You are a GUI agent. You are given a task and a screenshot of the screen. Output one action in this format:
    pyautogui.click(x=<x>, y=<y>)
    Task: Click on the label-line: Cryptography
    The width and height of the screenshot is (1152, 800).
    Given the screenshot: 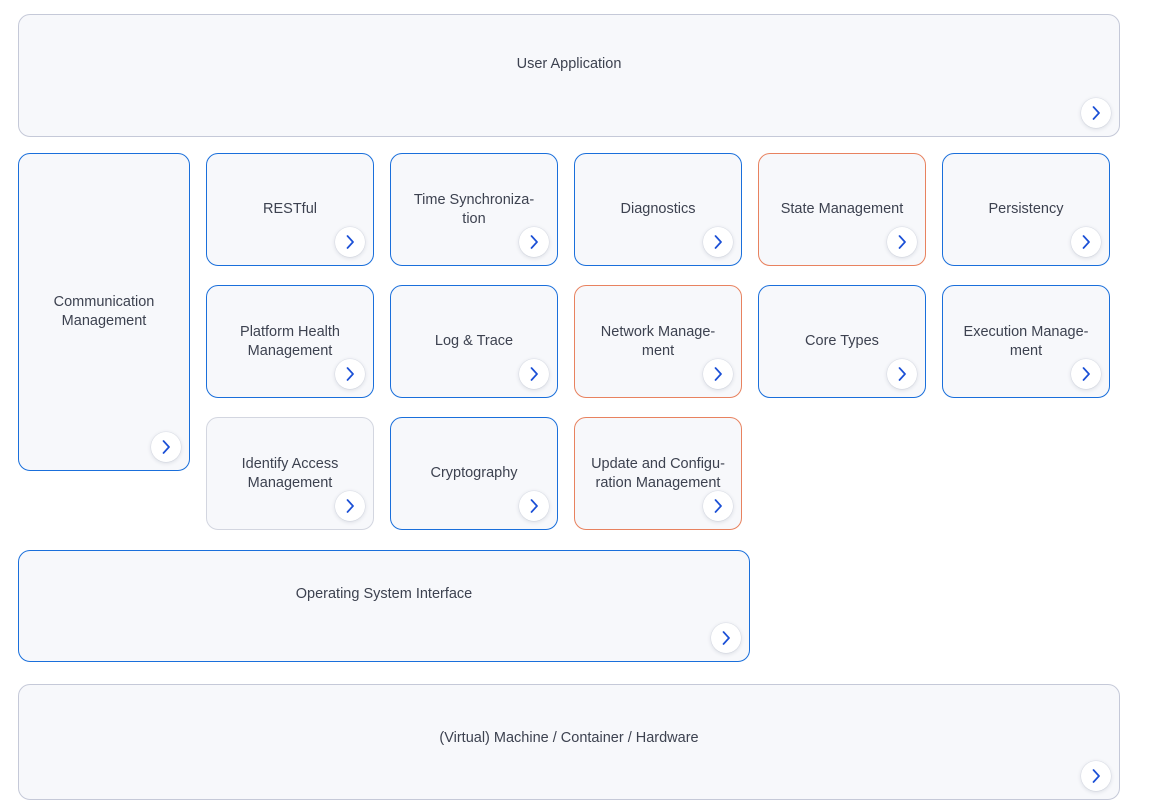 What is the action you would take?
    pyautogui.click(x=474, y=473)
    